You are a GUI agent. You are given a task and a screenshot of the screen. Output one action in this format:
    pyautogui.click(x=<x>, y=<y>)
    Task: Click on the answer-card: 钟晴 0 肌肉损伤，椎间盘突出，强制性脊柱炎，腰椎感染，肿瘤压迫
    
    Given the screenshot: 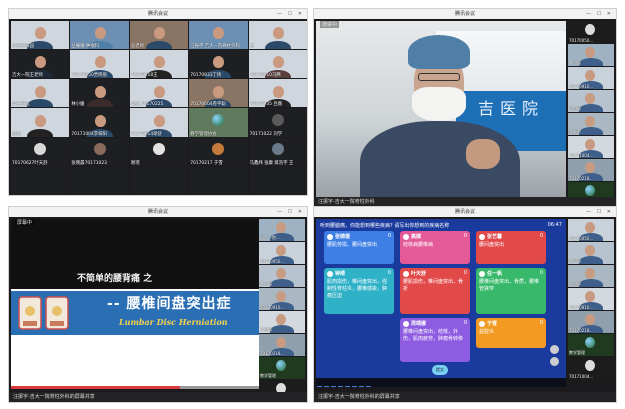 What is the action you would take?
    pyautogui.click(x=359, y=291)
    